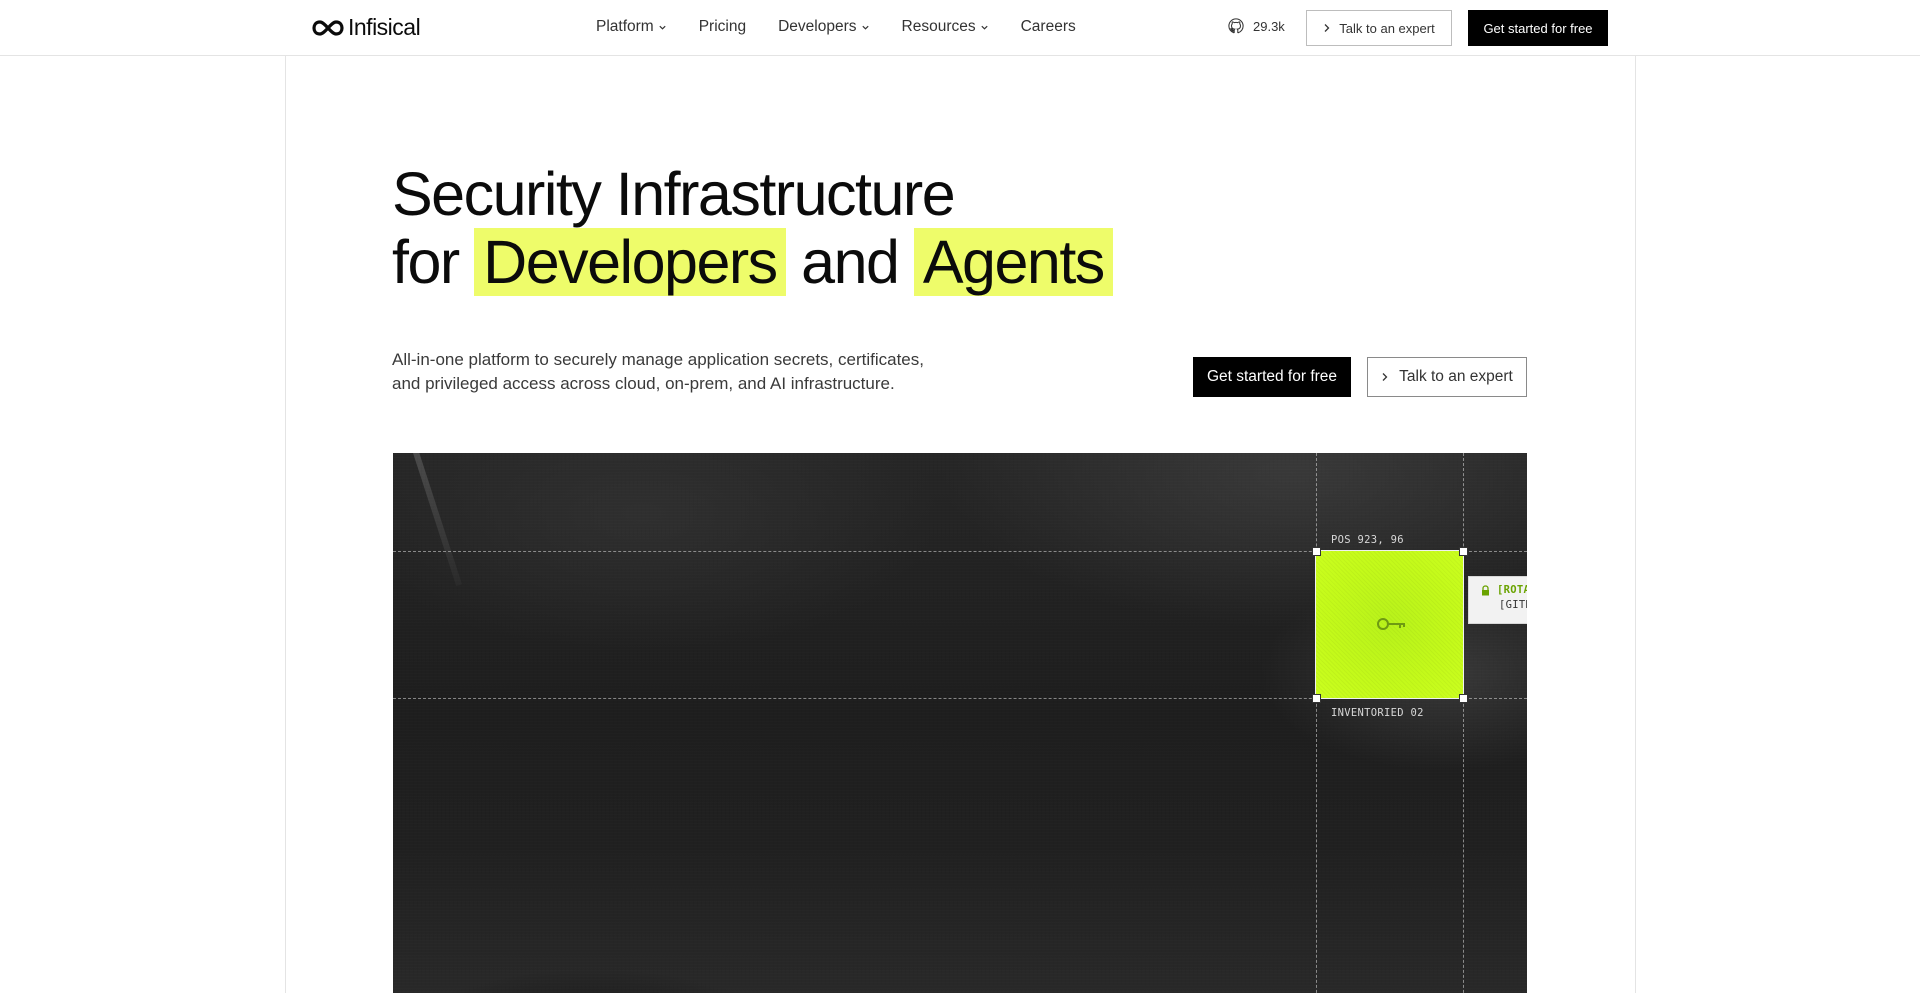  What do you see at coordinates (1635, 496) in the screenshot?
I see `frame-right-line` at bounding box center [1635, 496].